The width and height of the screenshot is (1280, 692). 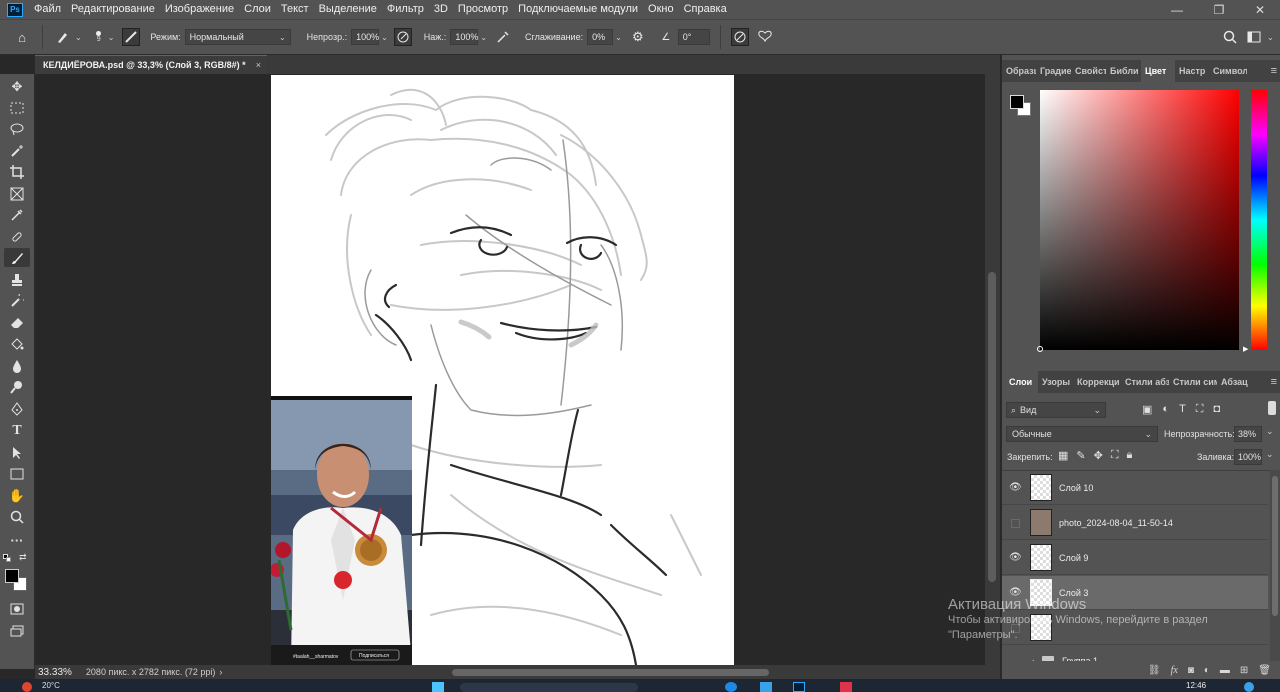 What do you see at coordinates (1020, 382) in the screenshot?
I see `tab-layers: Слои` at bounding box center [1020, 382].